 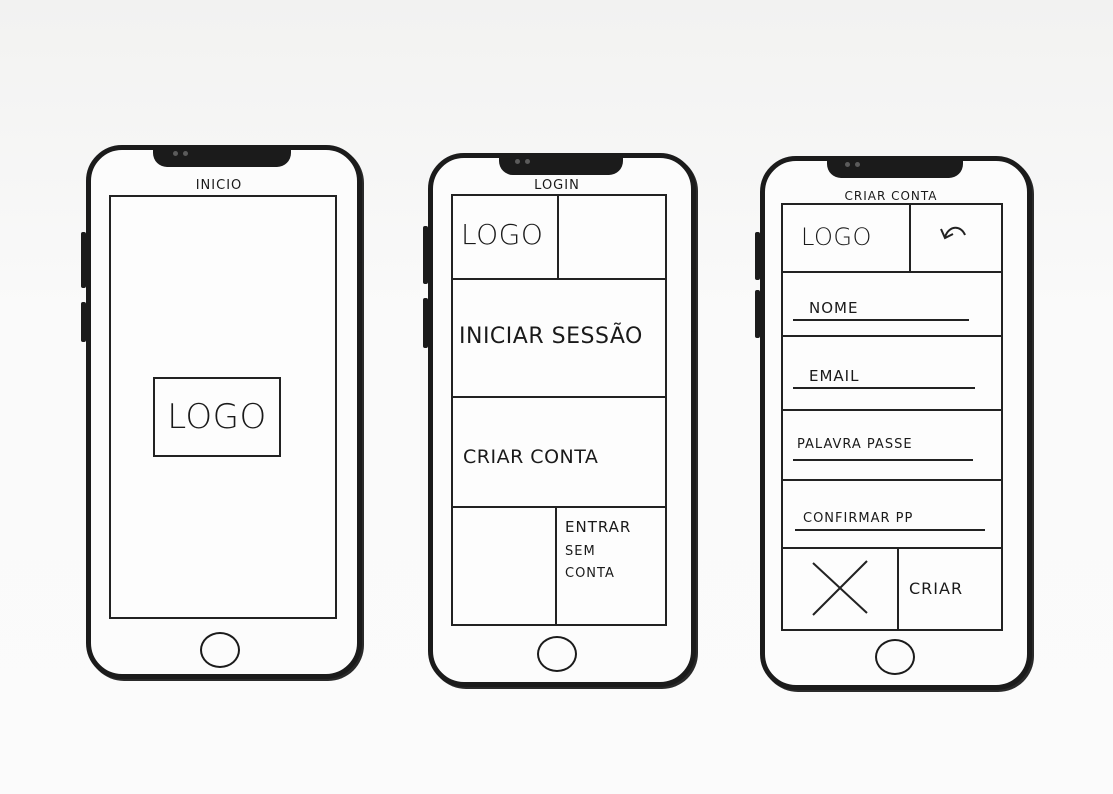 I want to click on guest-label-line2: SEM, so click(x=580, y=551).